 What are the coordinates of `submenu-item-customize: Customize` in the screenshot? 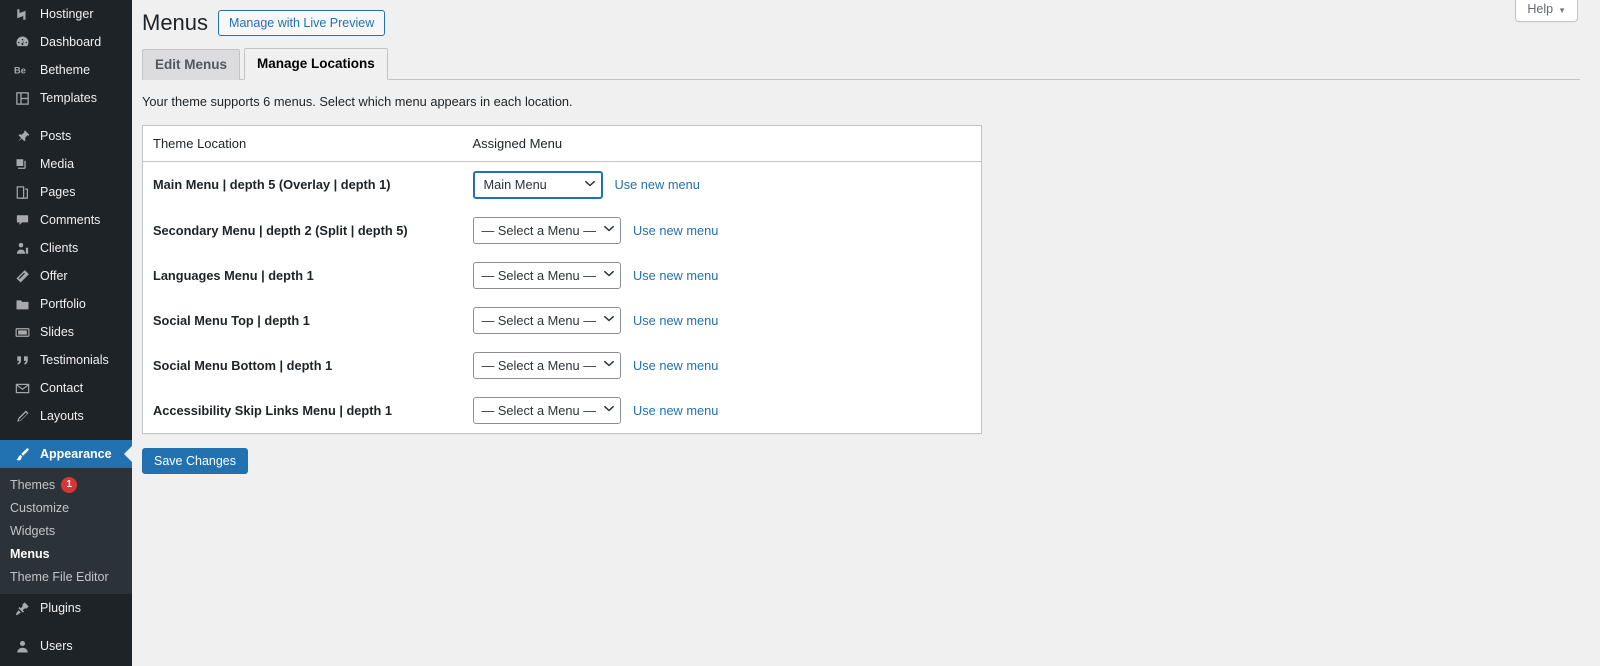 It's located at (66, 507).